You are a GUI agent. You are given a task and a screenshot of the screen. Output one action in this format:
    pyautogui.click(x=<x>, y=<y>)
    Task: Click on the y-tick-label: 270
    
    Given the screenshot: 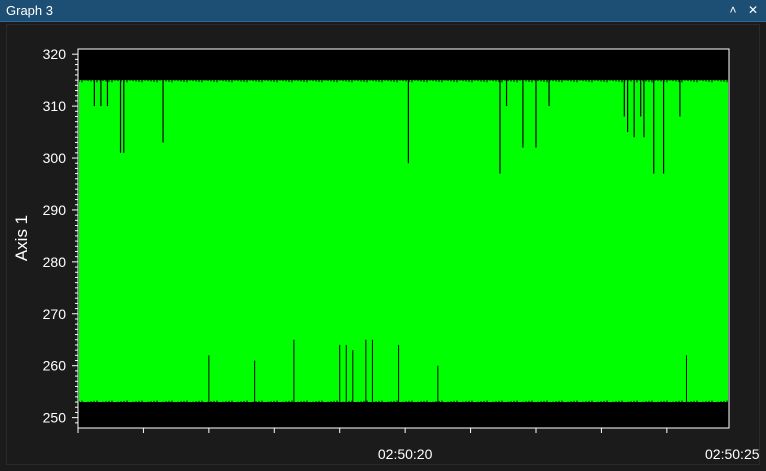 What is the action you would take?
    pyautogui.click(x=55, y=314)
    